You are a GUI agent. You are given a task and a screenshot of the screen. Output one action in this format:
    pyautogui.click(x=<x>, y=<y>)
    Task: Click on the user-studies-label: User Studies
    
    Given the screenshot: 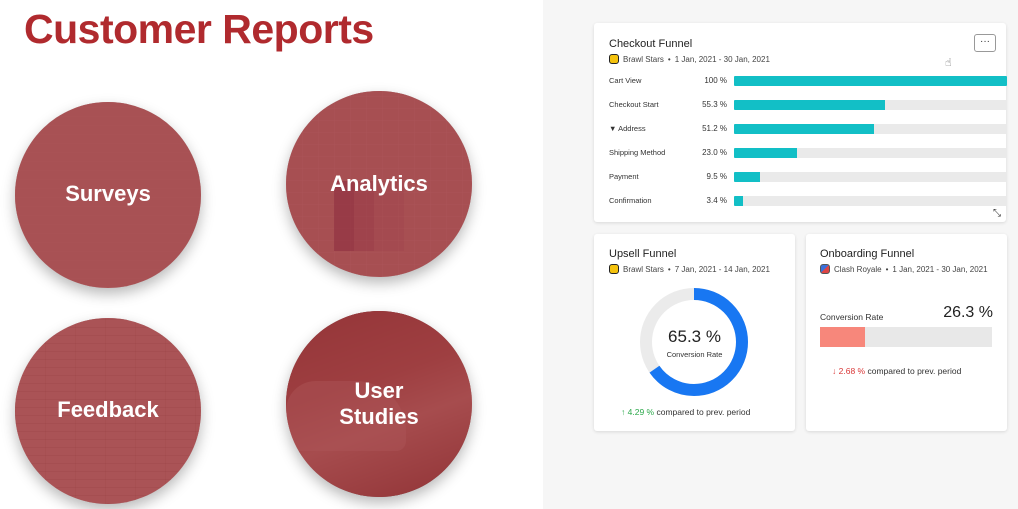 What is the action you would take?
    pyautogui.click(x=379, y=403)
    